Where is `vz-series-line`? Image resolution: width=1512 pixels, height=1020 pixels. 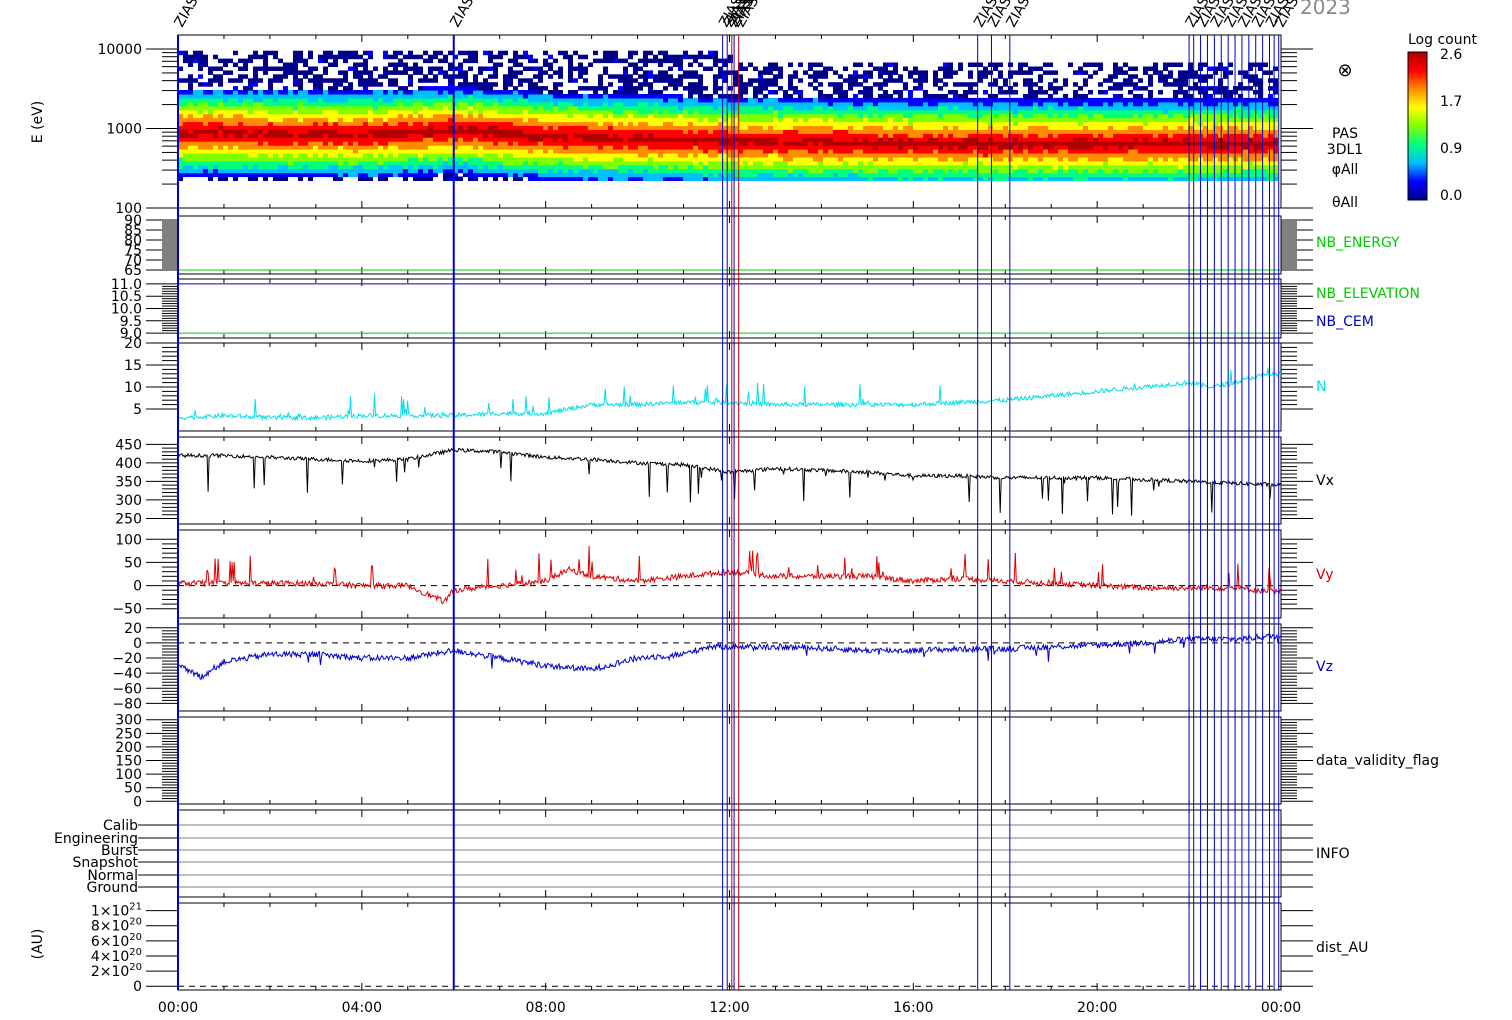
vz-series-line is located at coordinates (729, 657).